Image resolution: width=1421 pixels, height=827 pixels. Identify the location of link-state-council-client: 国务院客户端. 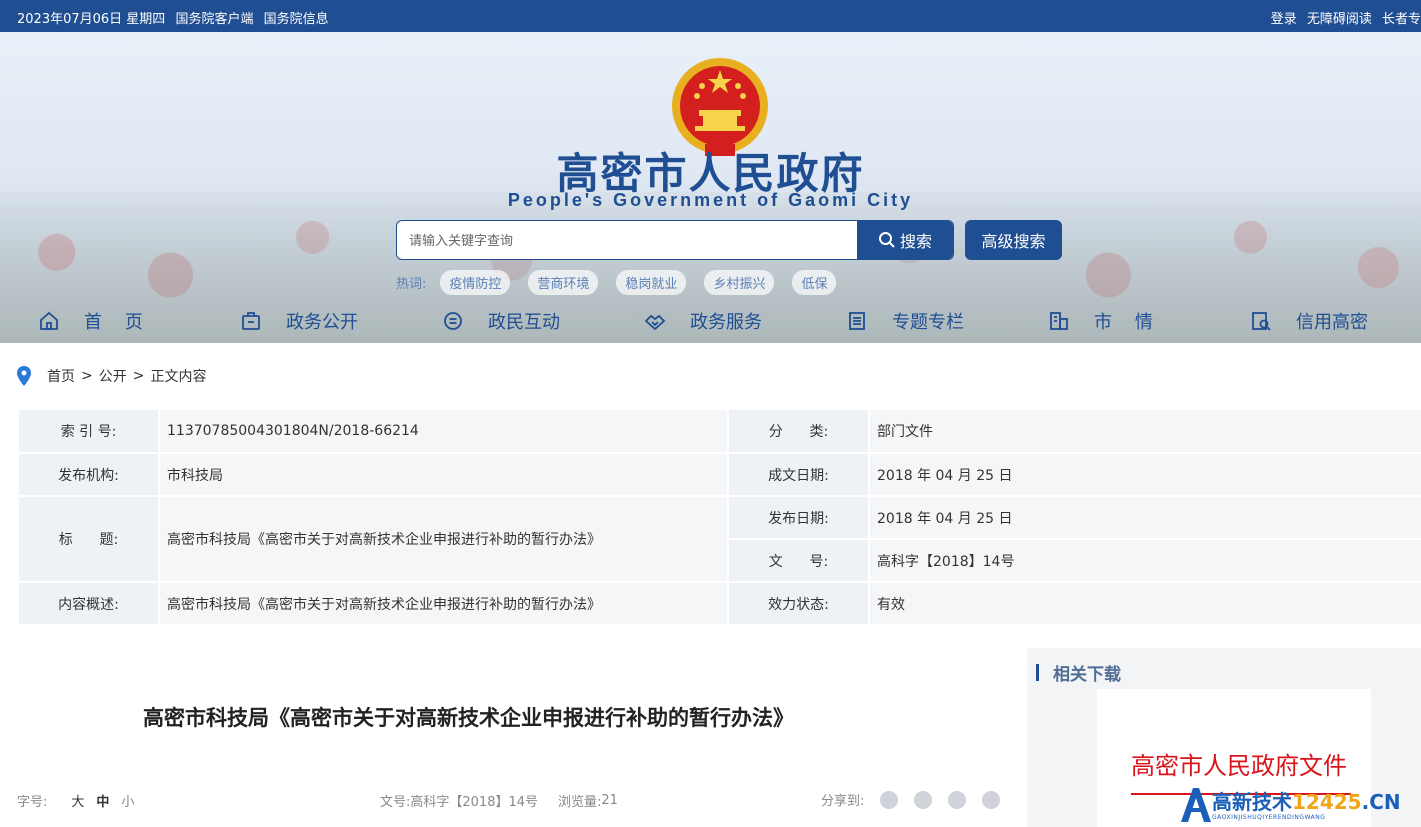
(214, 19).